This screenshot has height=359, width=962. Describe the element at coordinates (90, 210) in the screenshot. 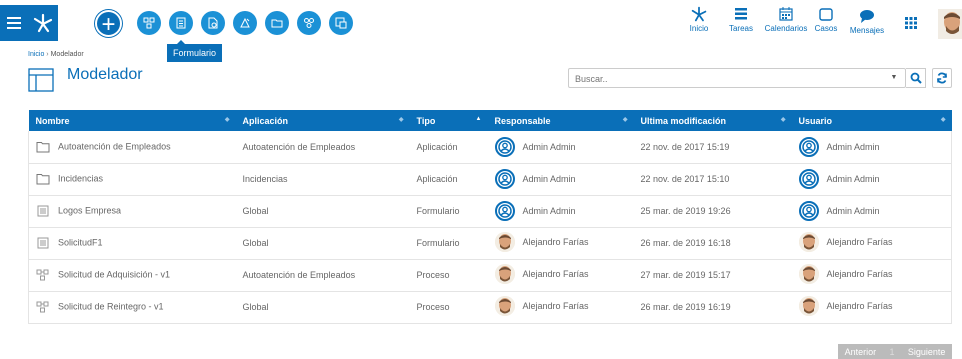

I see `row-name: Logos Empresa` at that location.